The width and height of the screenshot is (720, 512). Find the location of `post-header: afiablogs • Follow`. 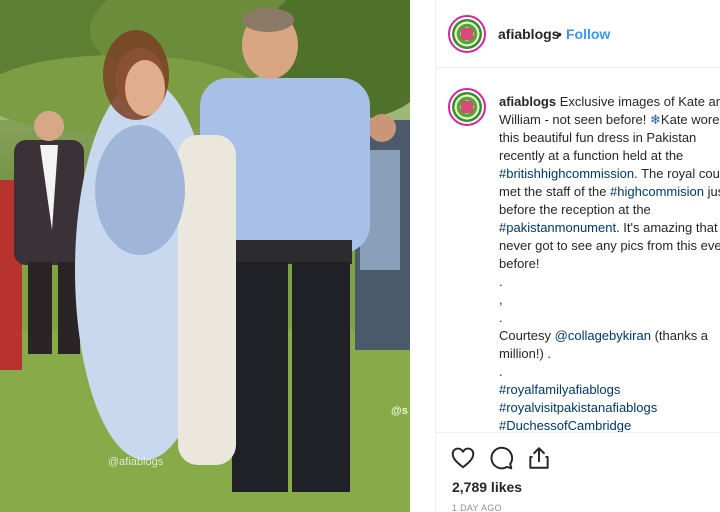

post-header: afiablogs • Follow is located at coordinates (578, 34).